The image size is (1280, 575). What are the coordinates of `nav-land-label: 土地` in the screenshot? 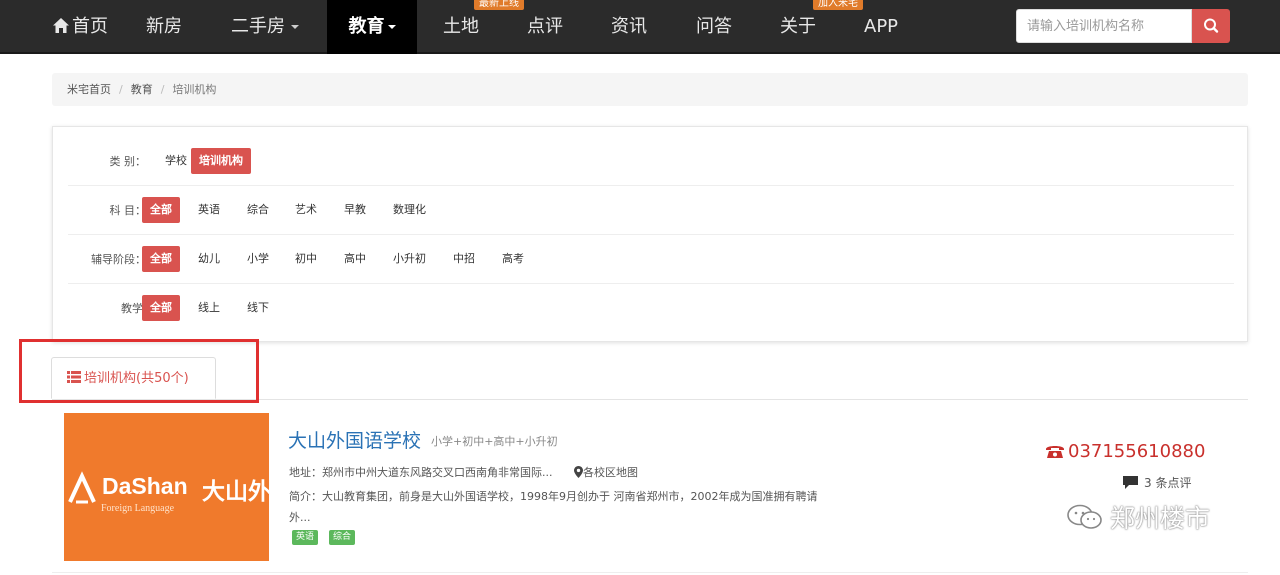 It's located at (461, 26).